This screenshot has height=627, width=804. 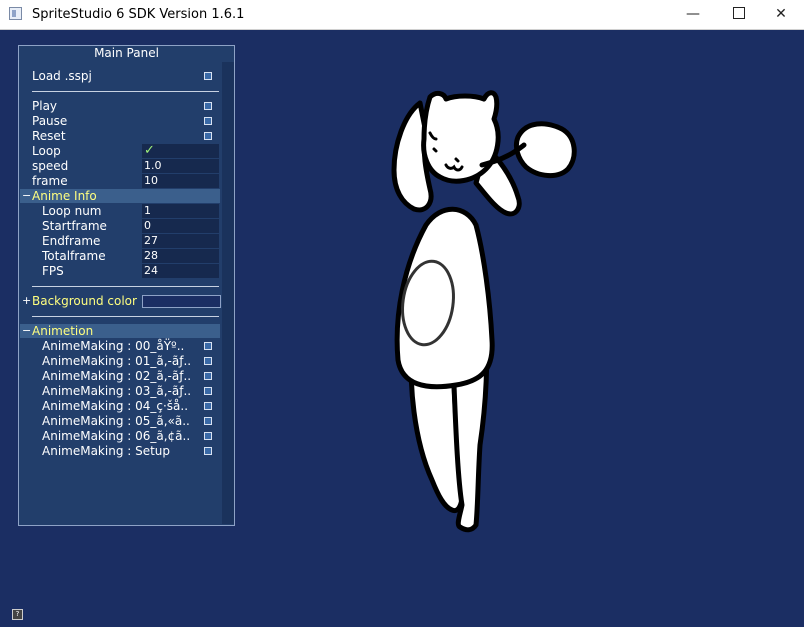 I want to click on animation-item-label: AnimeMaking : 06_ã,¢ã.., so click(x=116, y=436).